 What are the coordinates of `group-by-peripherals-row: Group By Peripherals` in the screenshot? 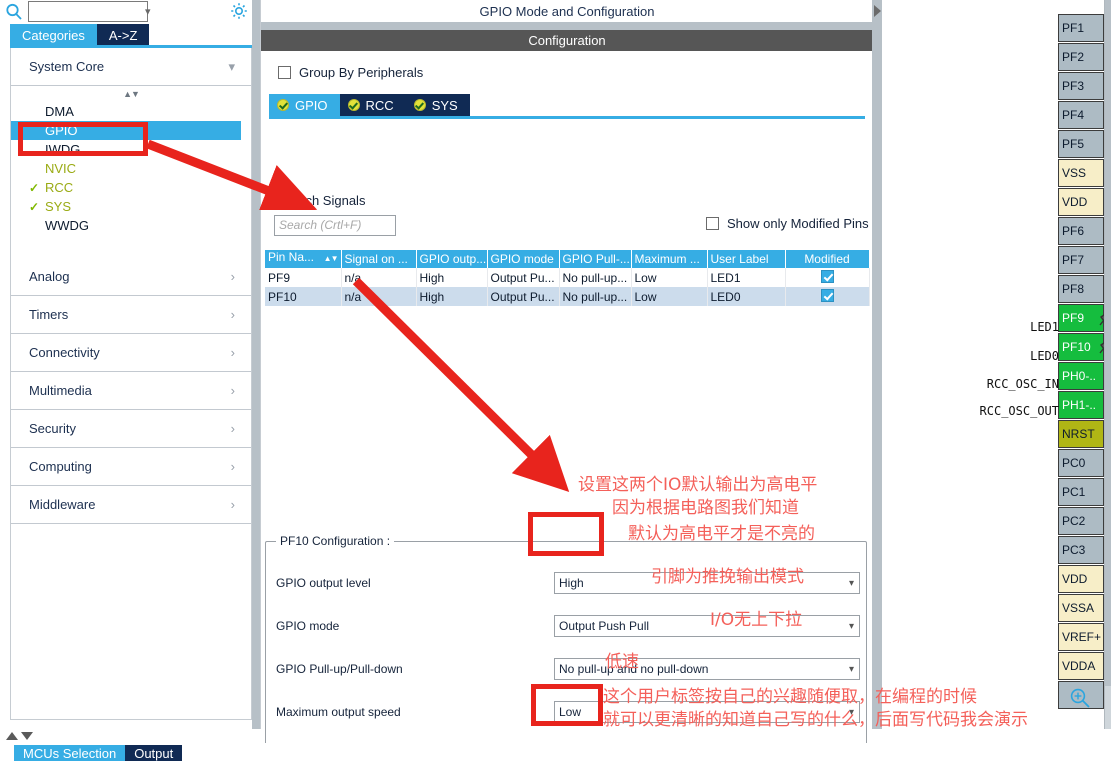 It's located at (350, 72).